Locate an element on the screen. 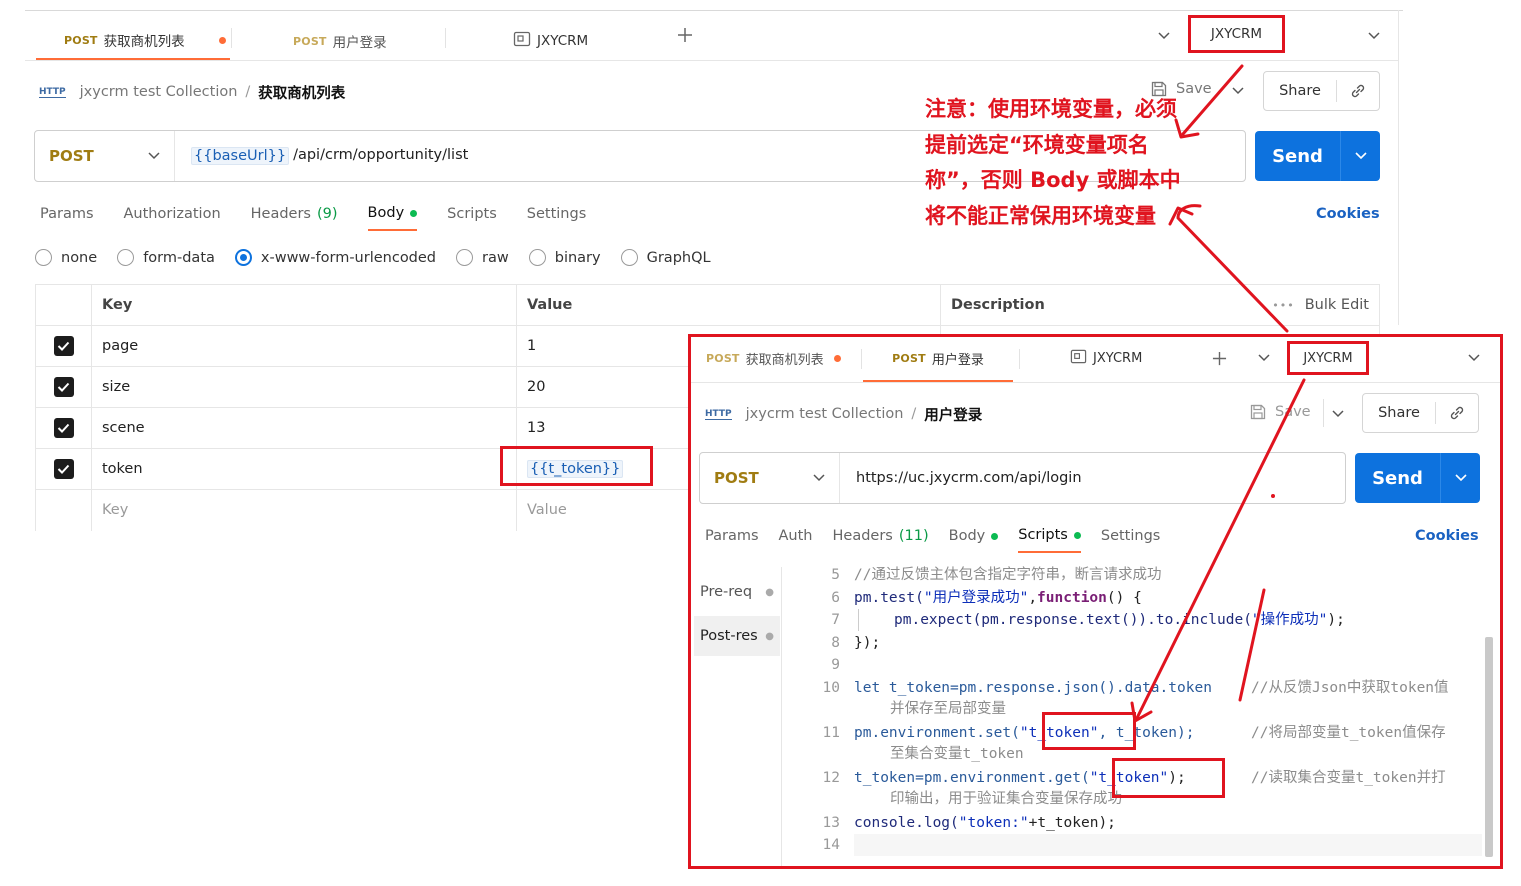 This screenshot has width=1521, height=886. arrow-to-set-token is located at coordinates (1220, 549).